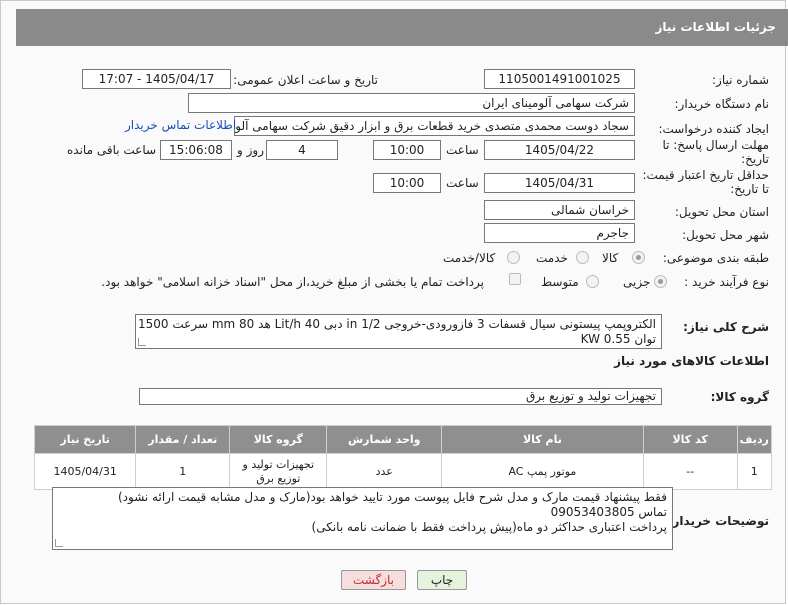 This screenshot has height=606, width=788. What do you see at coordinates (705, 182) in the screenshot?
I see `validity-label: حداقل تاریخ اعتبار قیمت: تا تاریخ:` at bounding box center [705, 182].